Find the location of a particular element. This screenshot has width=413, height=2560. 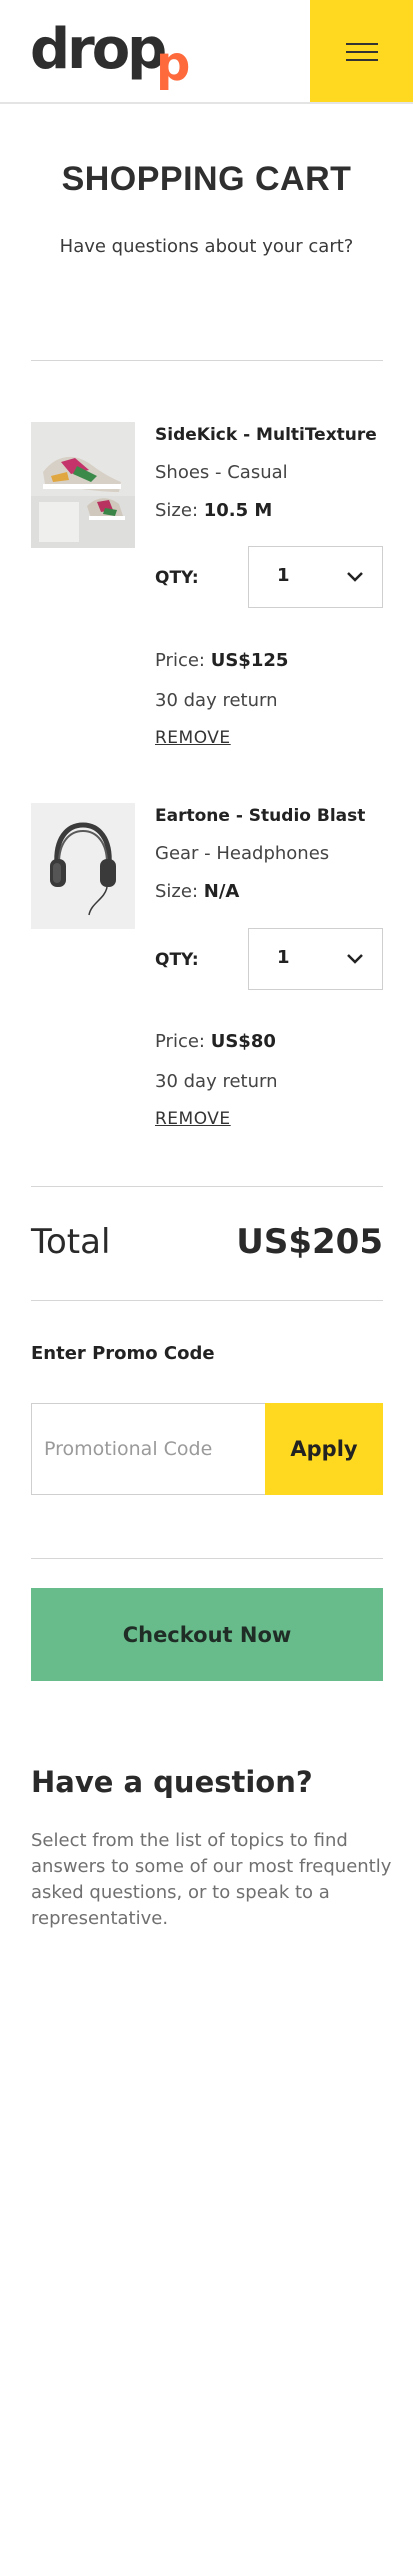

item-price-value: US$80 is located at coordinates (243, 1041).